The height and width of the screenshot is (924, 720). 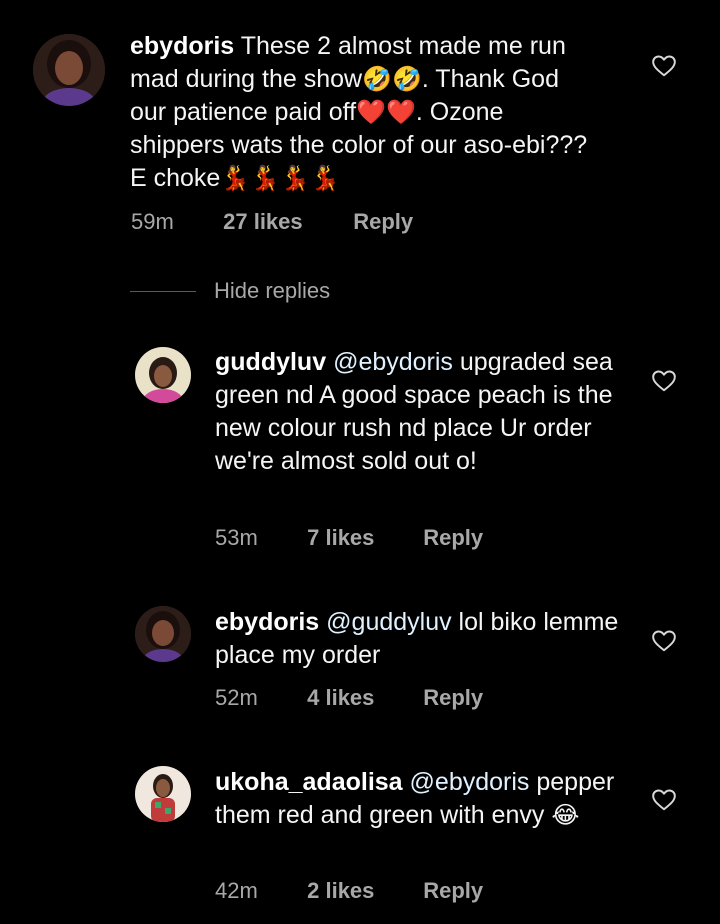 I want to click on comment-likes: 4 likes, so click(x=362, y=698).